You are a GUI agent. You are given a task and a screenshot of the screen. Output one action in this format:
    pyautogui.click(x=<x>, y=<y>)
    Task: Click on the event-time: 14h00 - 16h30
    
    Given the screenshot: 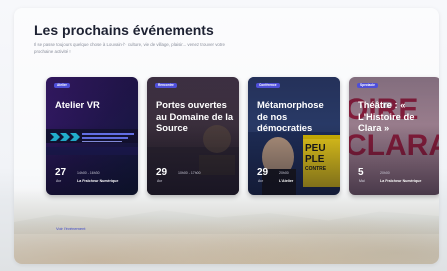 What is the action you would take?
    pyautogui.click(x=88, y=173)
    